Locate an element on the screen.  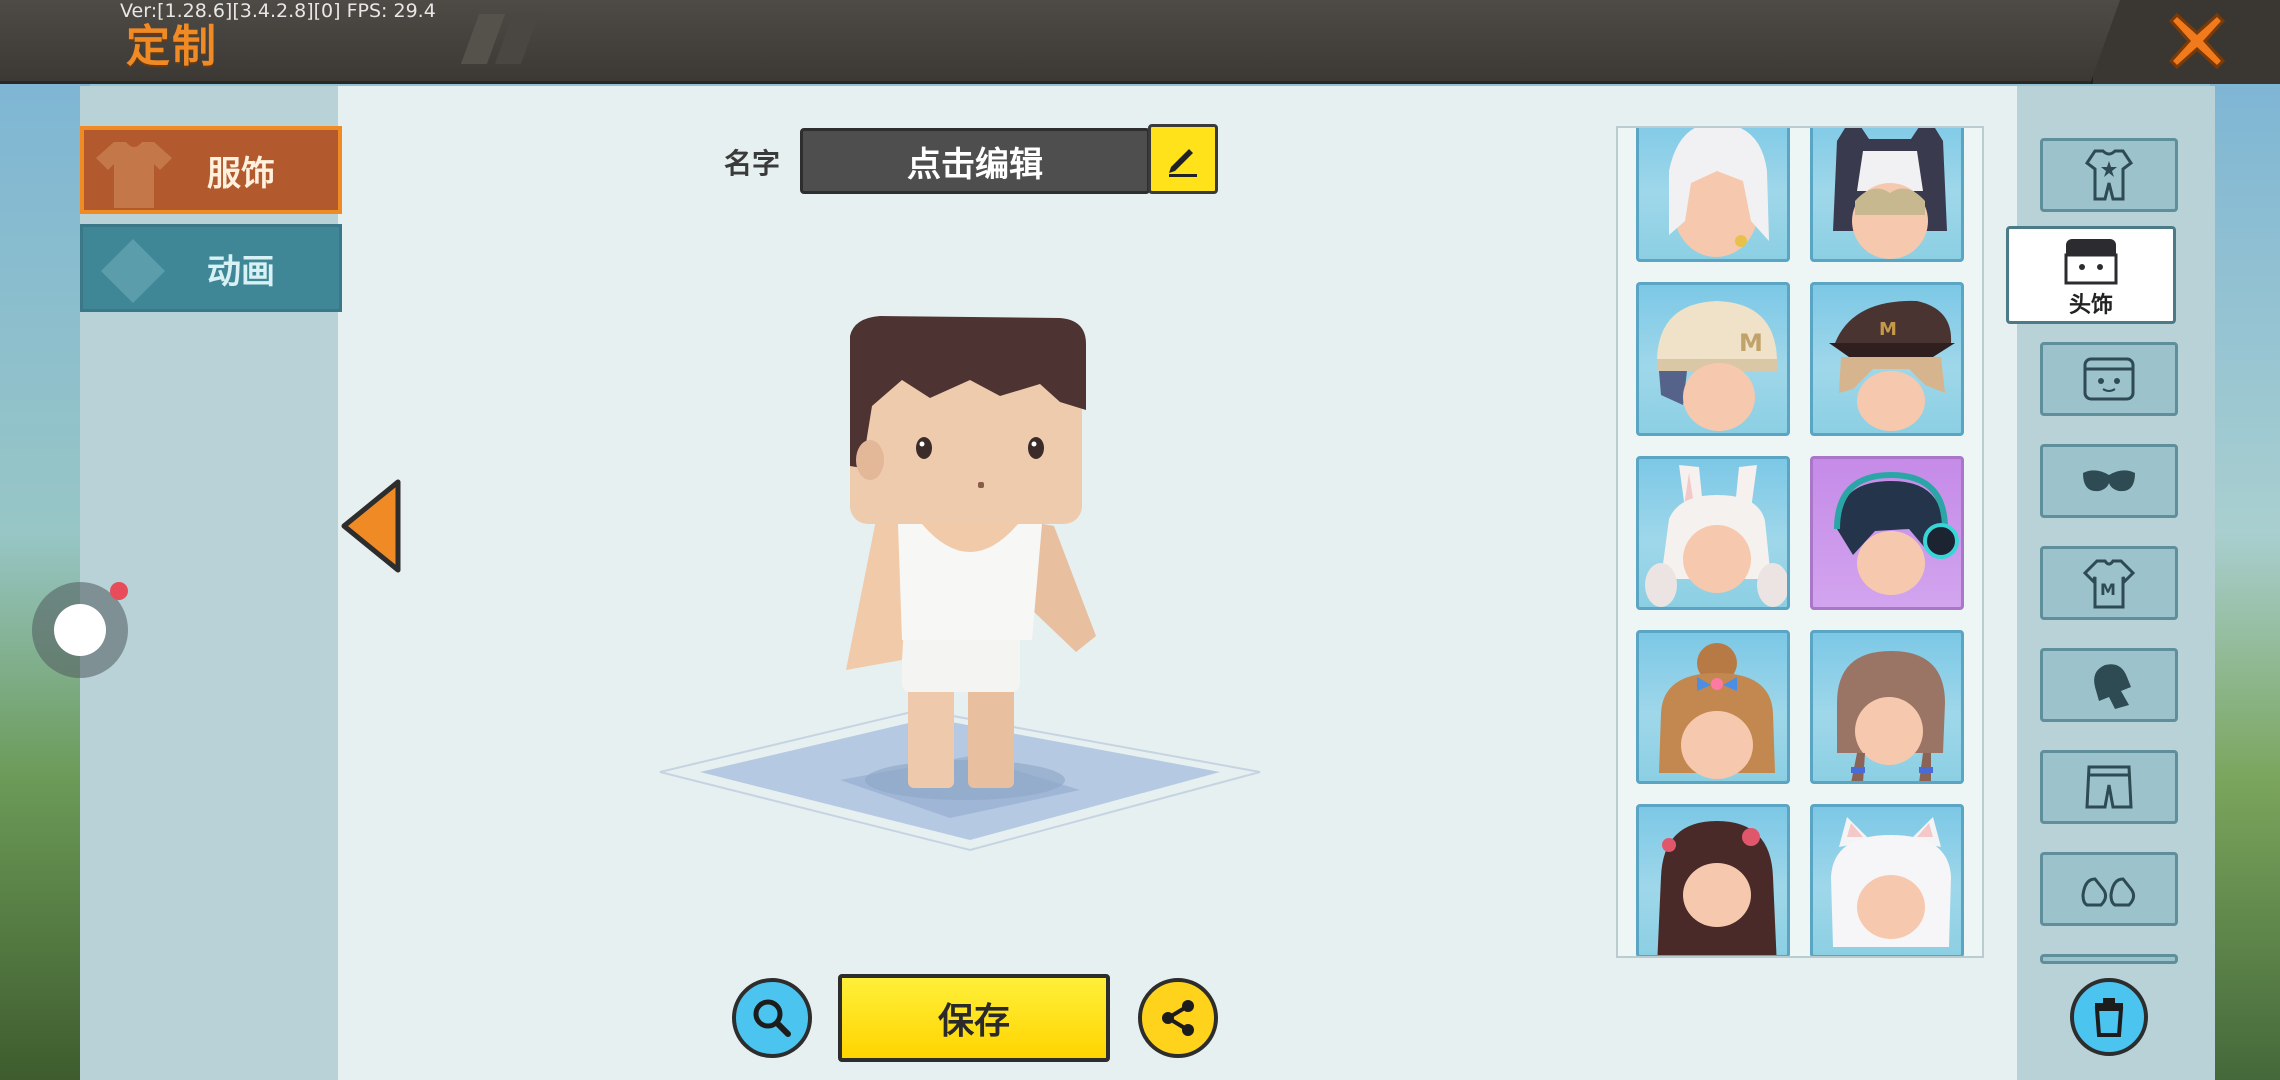
name-input: 点击编辑 is located at coordinates (975, 161).